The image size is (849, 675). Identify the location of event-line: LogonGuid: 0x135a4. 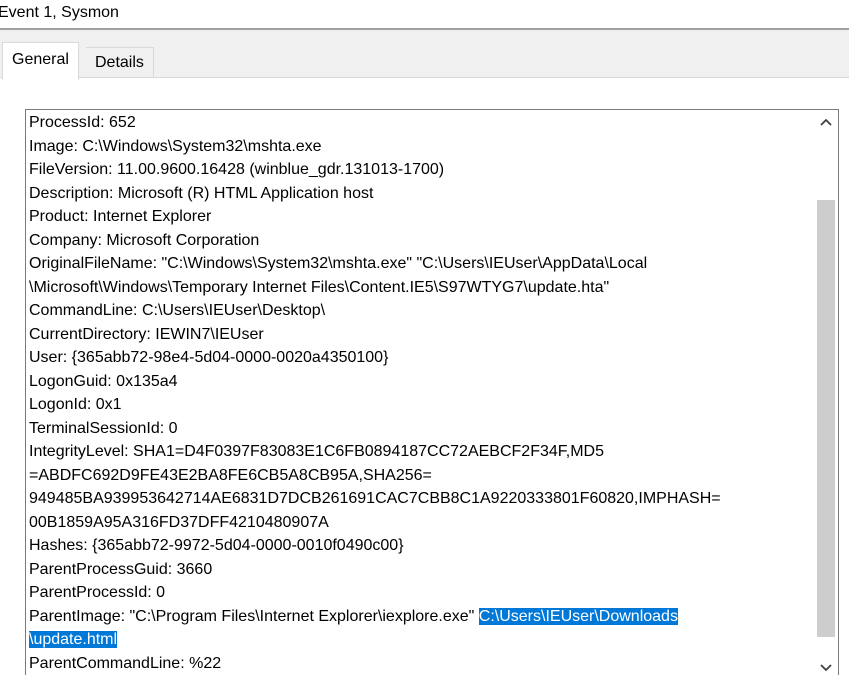
(103, 381).